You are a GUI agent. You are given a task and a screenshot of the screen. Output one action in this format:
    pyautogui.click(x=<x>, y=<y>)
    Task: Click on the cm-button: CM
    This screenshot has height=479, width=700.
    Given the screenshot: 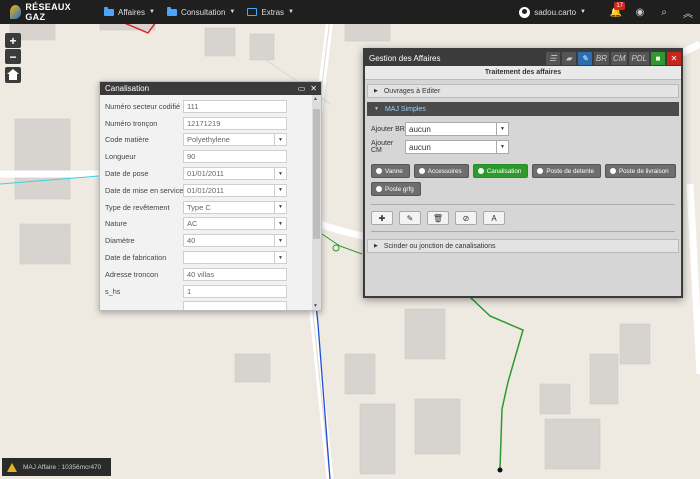 What is the action you would take?
    pyautogui.click(x=619, y=58)
    